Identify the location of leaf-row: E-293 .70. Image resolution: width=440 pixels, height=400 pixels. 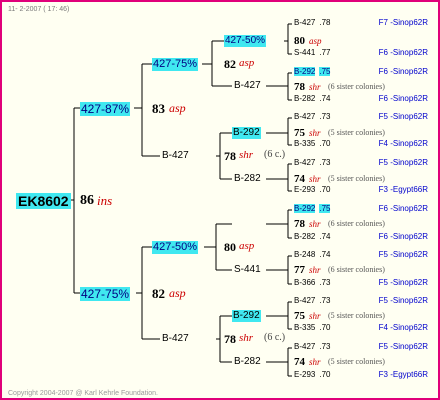
(312, 375).